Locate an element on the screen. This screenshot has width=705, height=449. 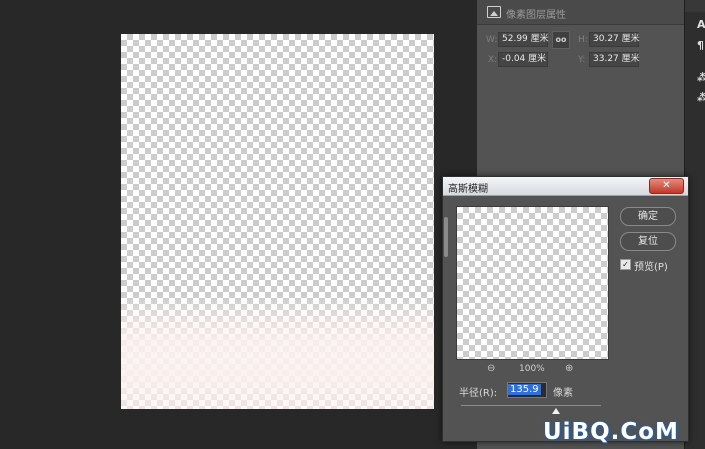
properties-title: 像素图层属性 is located at coordinates (536, 15).